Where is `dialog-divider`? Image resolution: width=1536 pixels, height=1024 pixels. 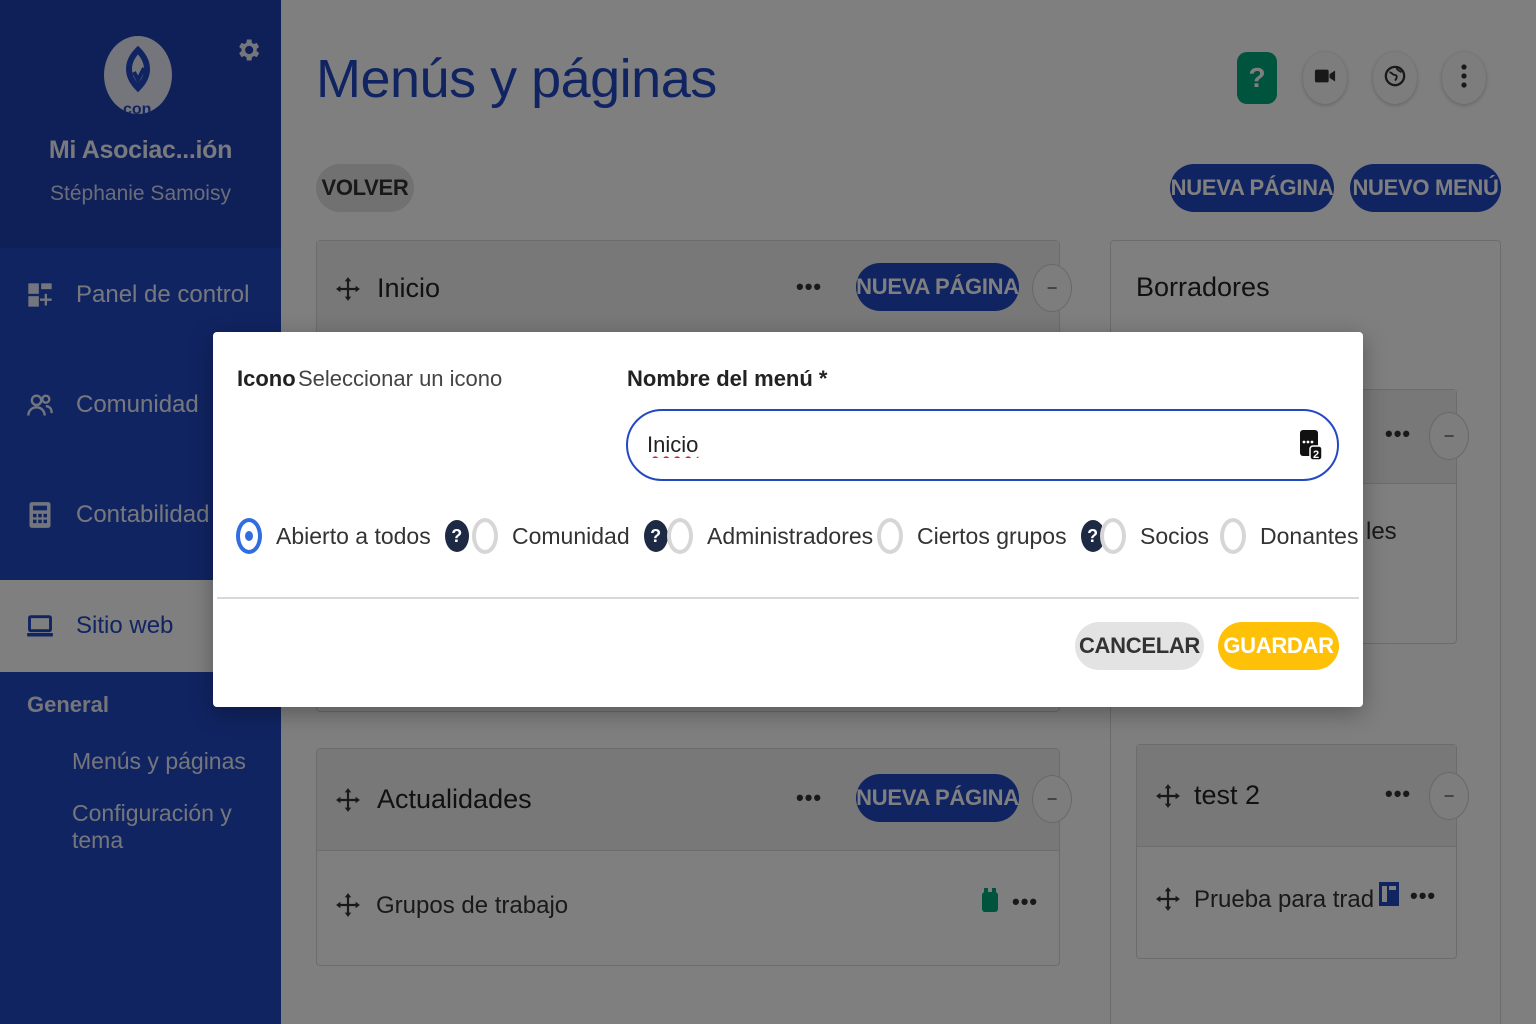
dialog-divider is located at coordinates (788, 598).